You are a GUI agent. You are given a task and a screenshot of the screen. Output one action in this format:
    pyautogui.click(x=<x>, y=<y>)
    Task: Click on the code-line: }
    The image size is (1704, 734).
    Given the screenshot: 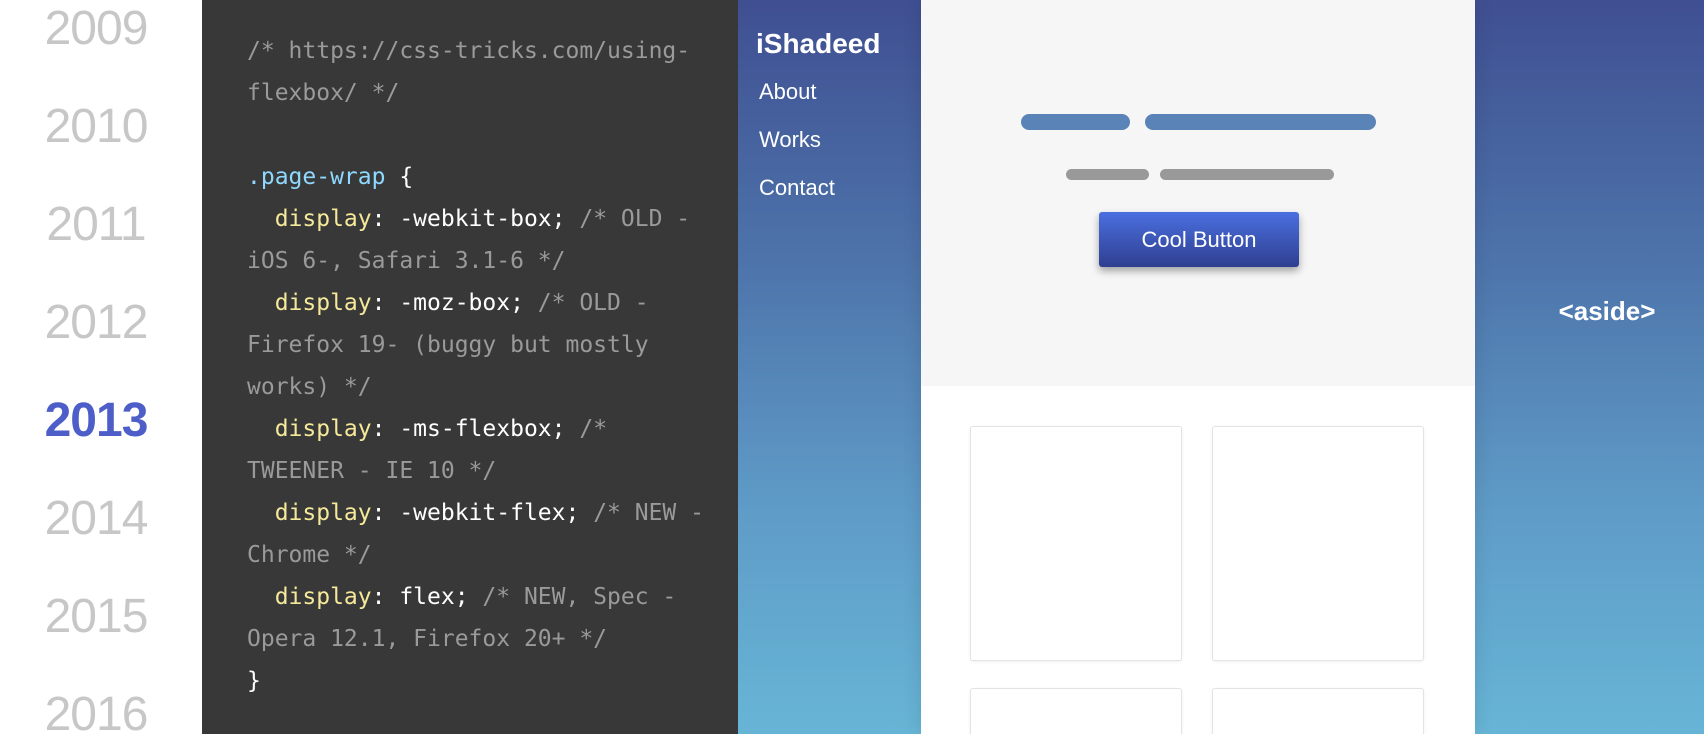 What is the action you would take?
    pyautogui.click(x=487, y=681)
    